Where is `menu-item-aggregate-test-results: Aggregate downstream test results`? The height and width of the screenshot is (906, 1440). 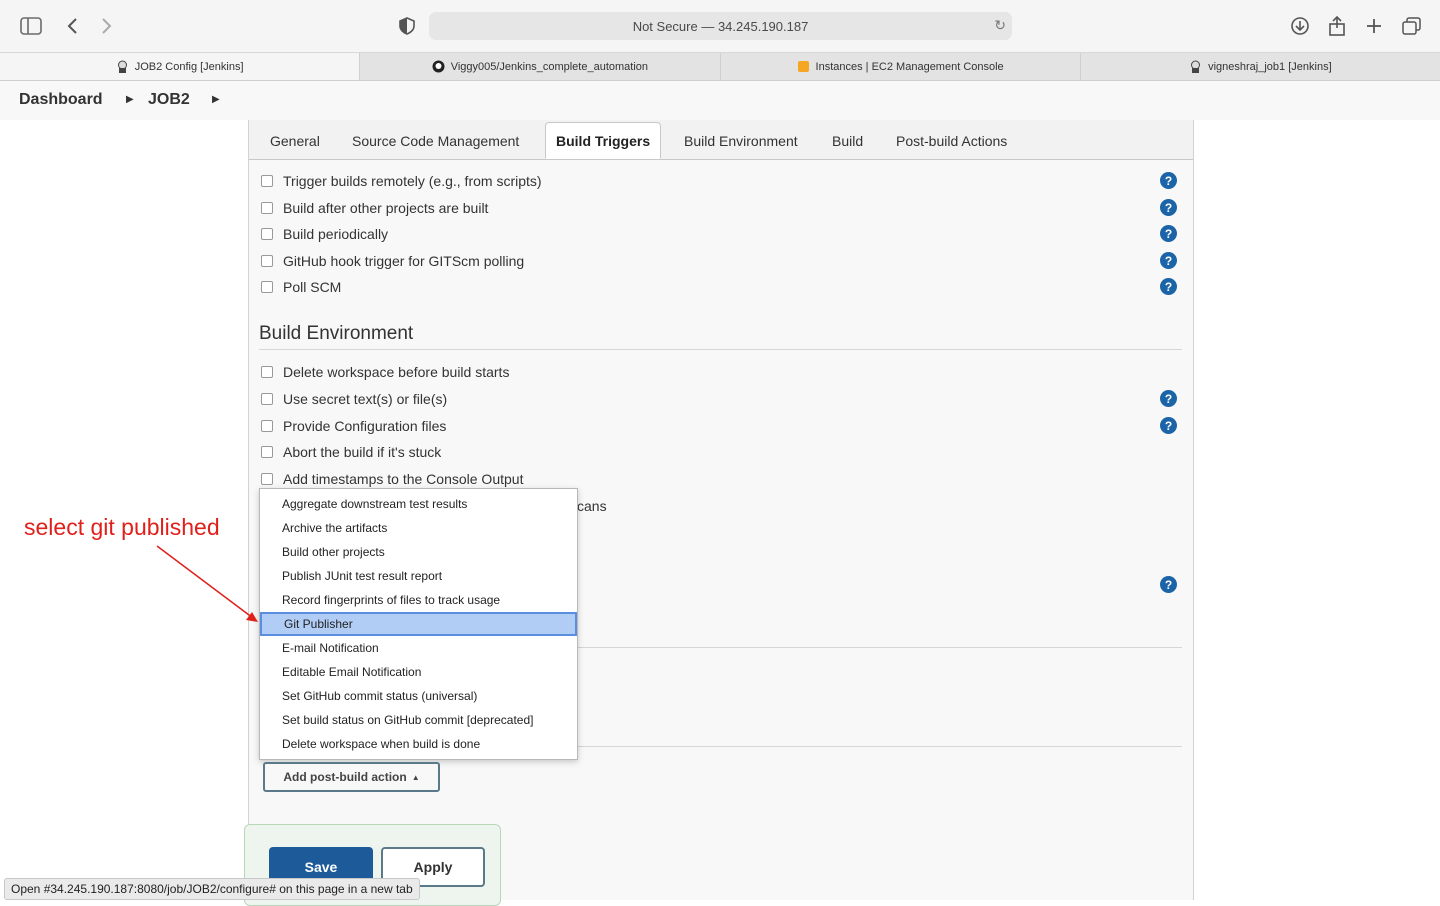 menu-item-aggregate-test-results: Aggregate downstream test results is located at coordinates (418, 504).